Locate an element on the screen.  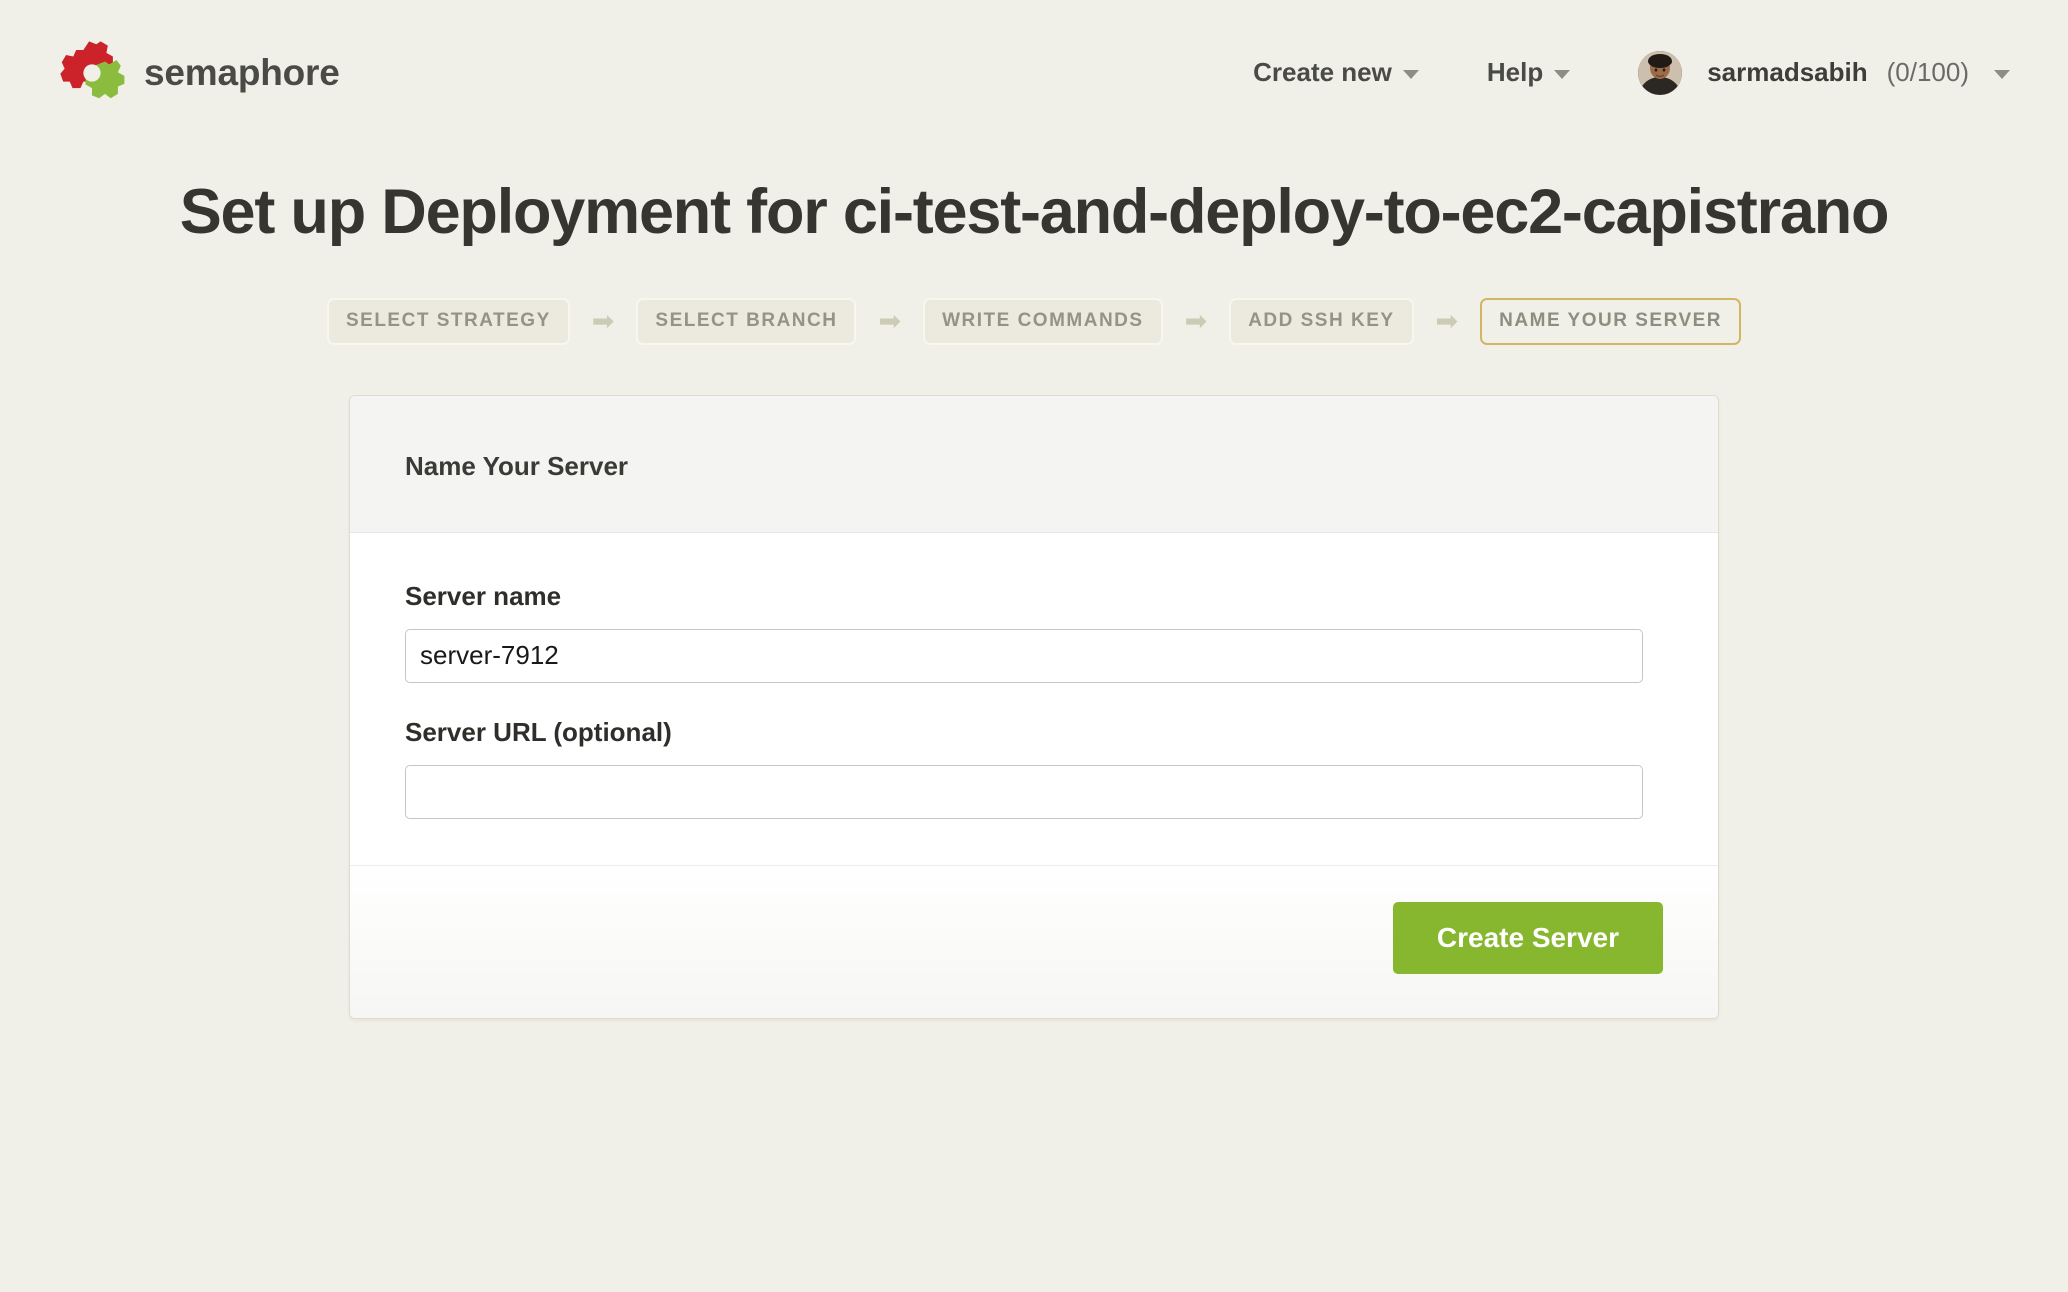
card-footer: Create Server is located at coordinates (1034, 941).